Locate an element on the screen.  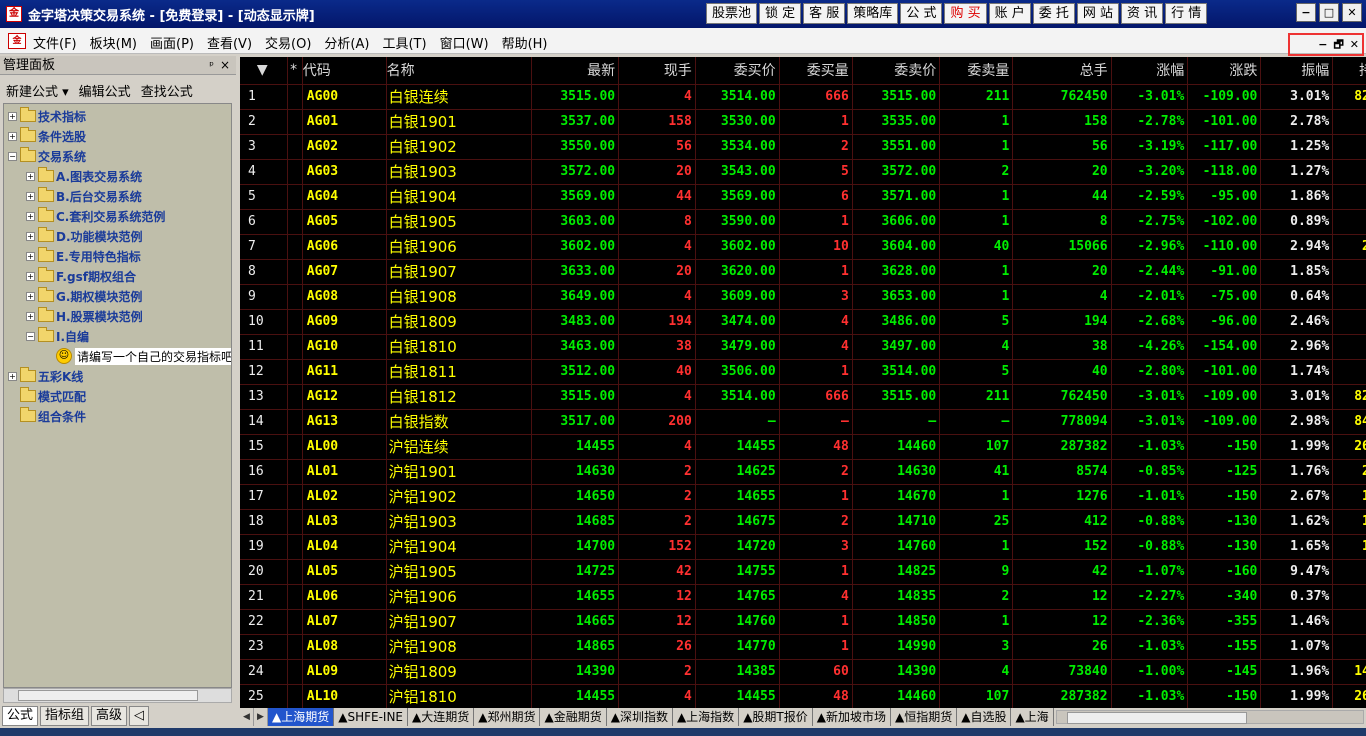
column-header: 委买价 is located at coordinates (737, 71).